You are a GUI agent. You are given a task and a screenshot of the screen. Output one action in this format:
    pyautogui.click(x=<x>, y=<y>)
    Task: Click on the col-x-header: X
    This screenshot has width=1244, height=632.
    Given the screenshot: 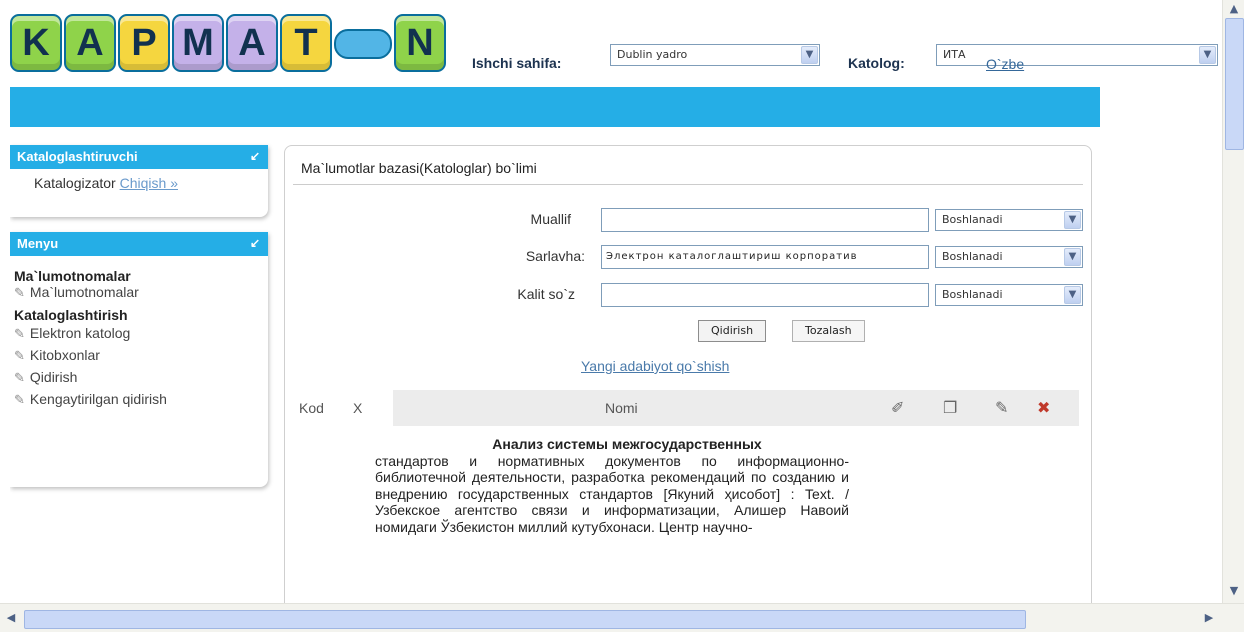 What is the action you would take?
    pyautogui.click(x=357, y=408)
    